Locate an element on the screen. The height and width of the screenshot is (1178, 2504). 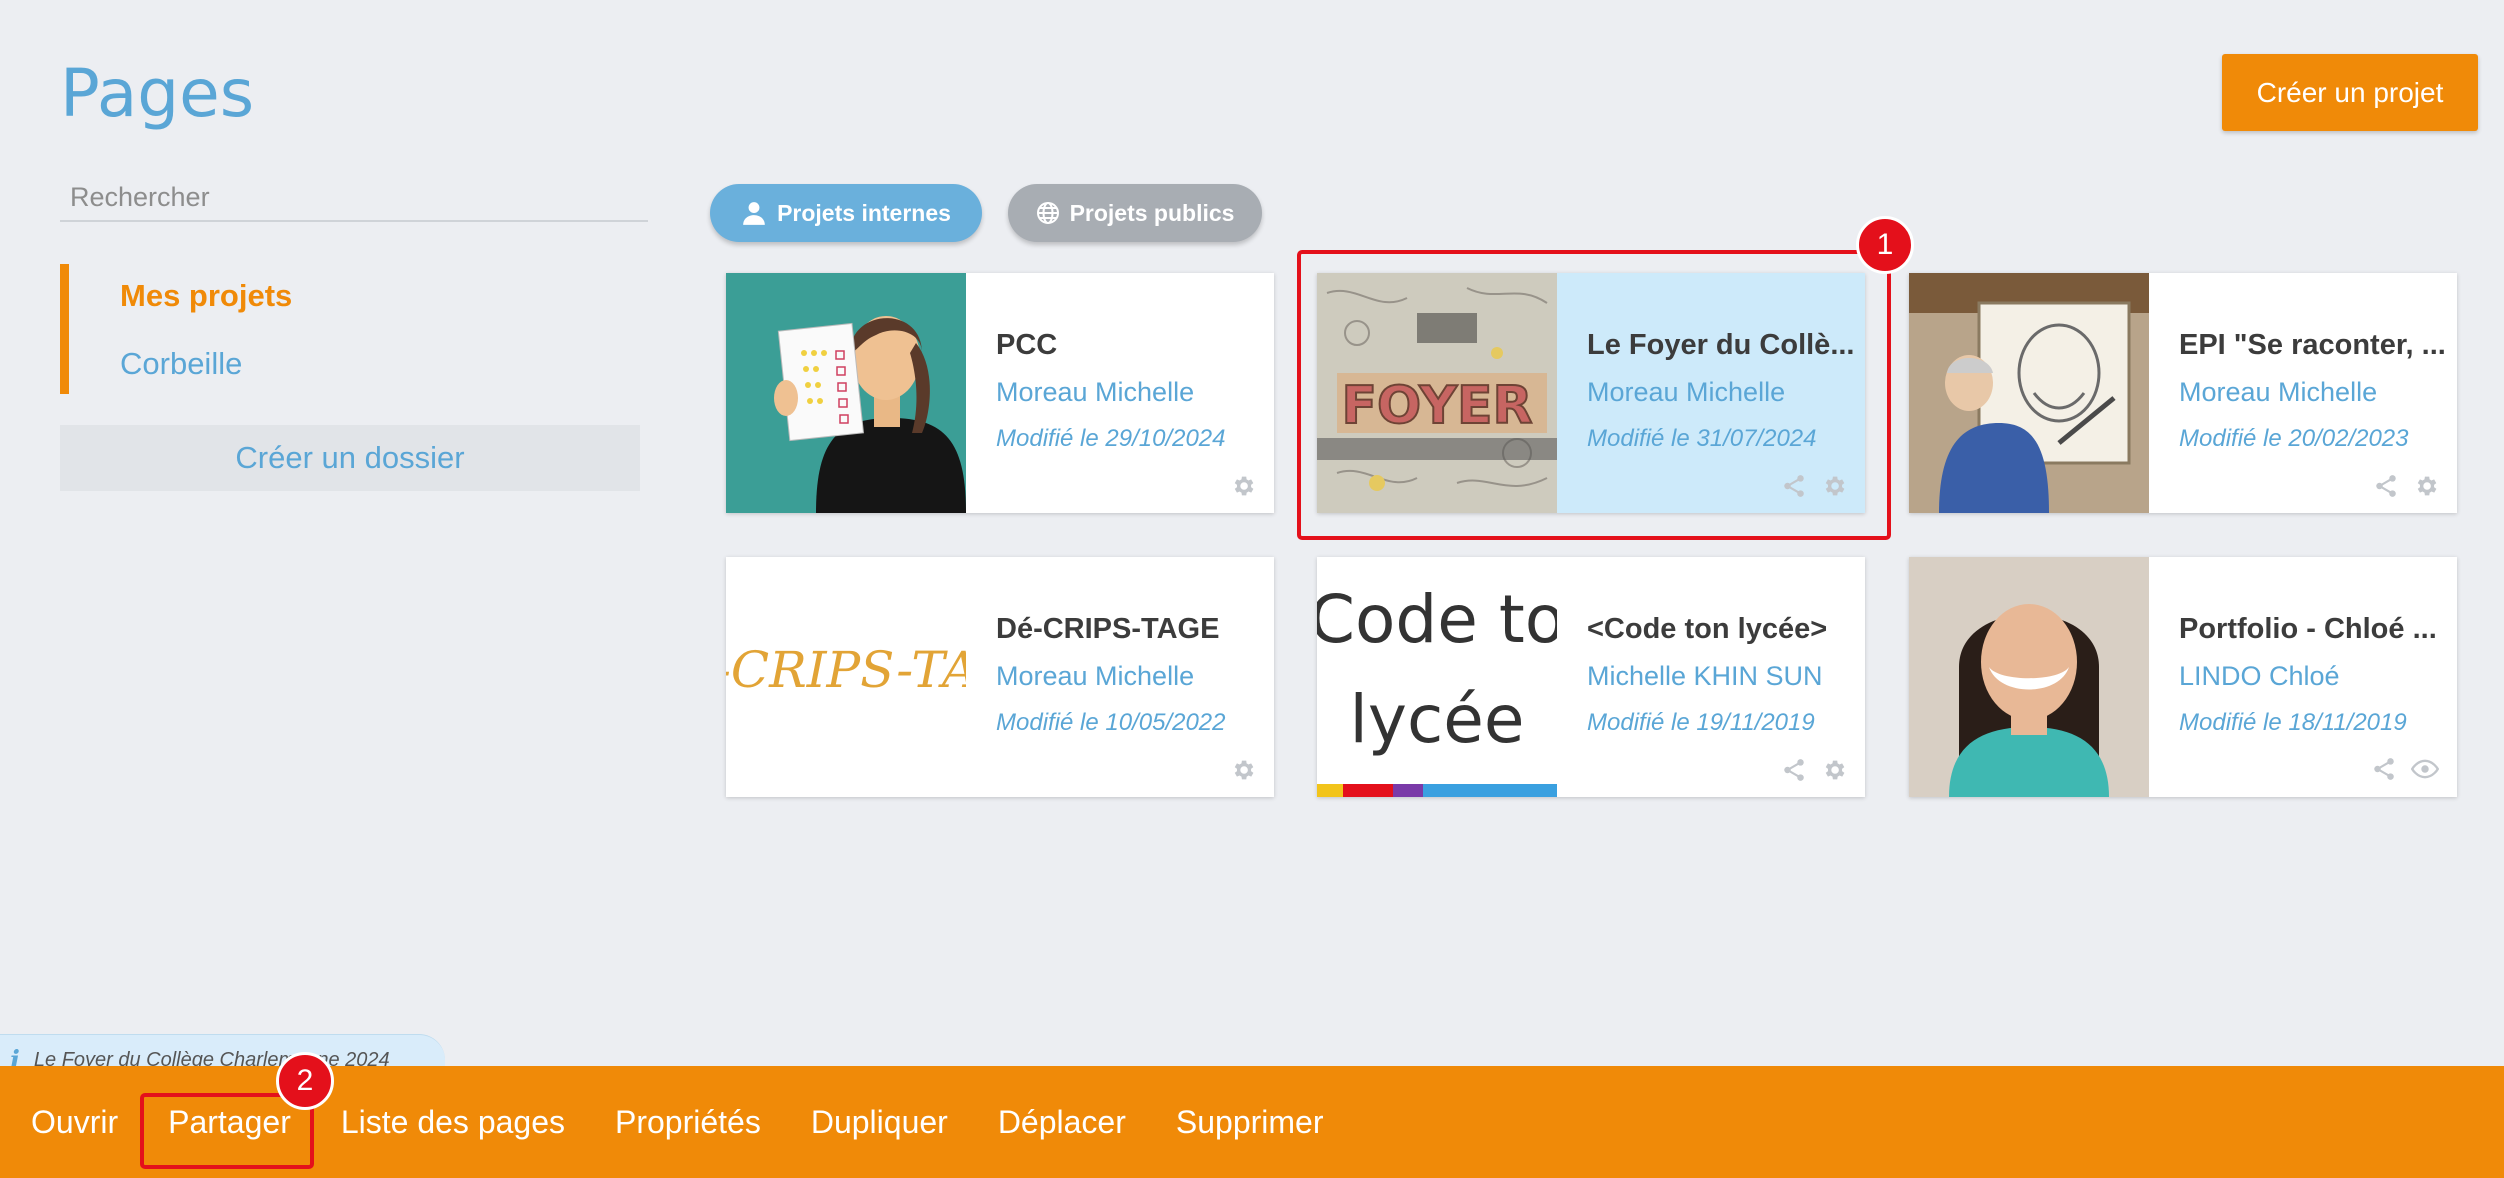
move-button: Déplacer is located at coordinates (1062, 1122).